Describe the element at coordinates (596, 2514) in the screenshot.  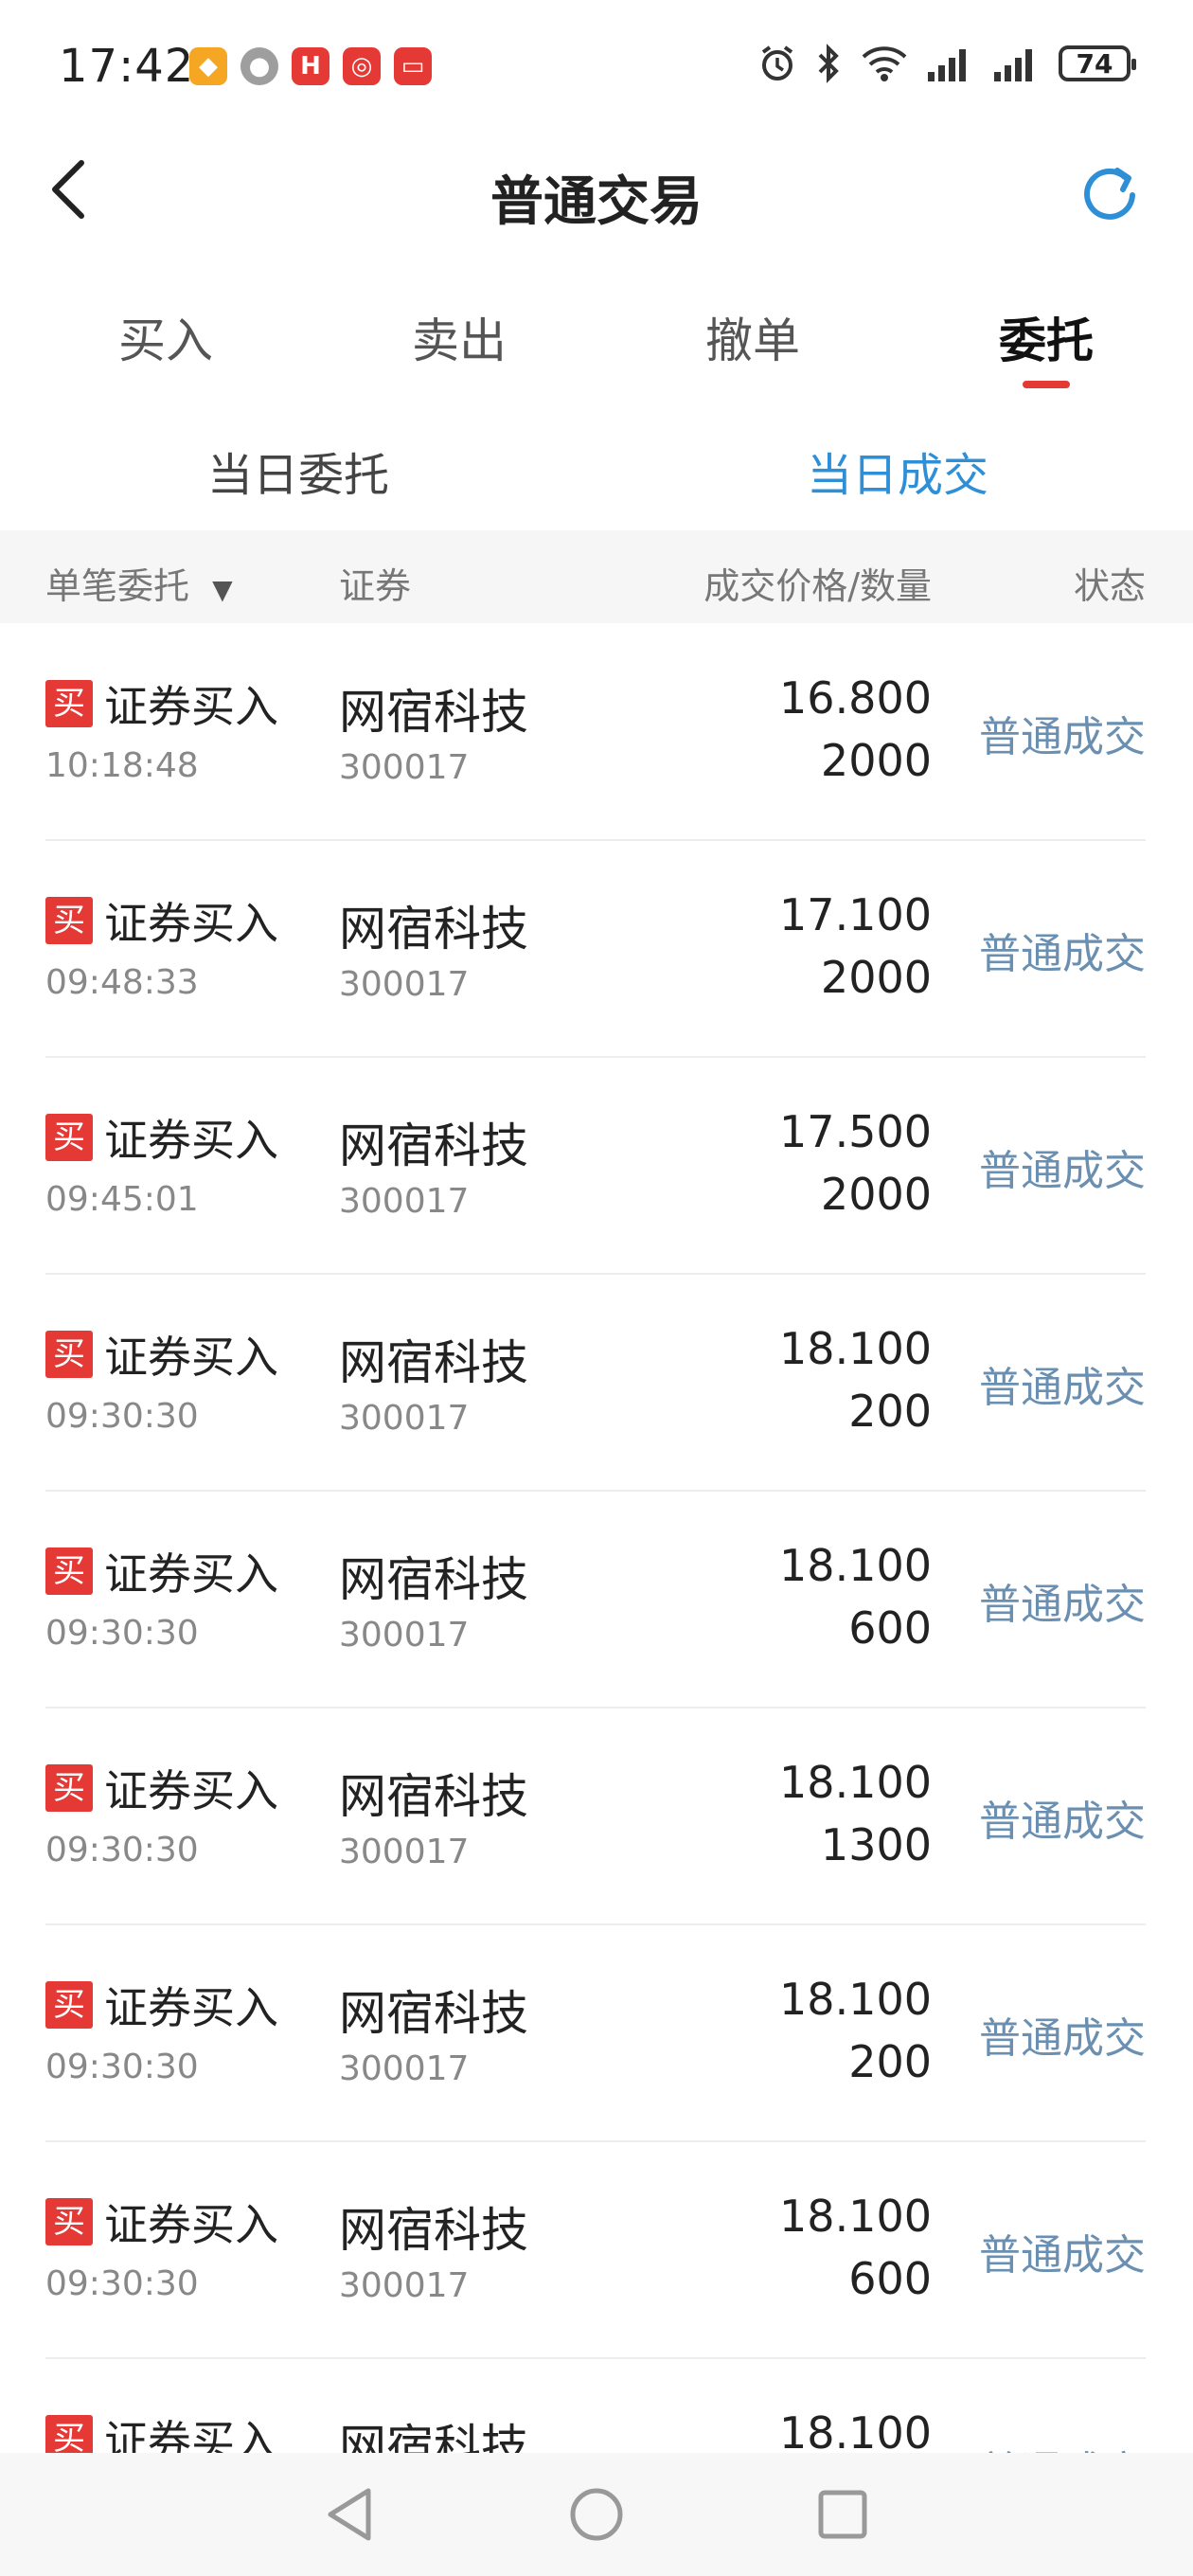
I see `home-circle-icon` at that location.